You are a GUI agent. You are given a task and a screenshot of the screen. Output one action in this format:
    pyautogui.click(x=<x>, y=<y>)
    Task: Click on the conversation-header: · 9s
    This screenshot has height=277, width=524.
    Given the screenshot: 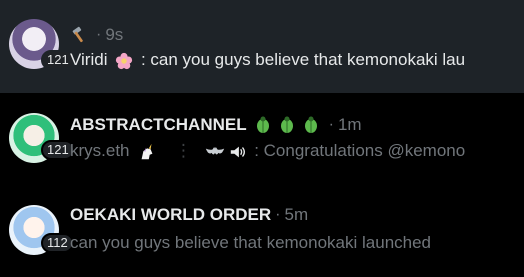 What is the action you would take?
    pyautogui.click(x=96, y=35)
    